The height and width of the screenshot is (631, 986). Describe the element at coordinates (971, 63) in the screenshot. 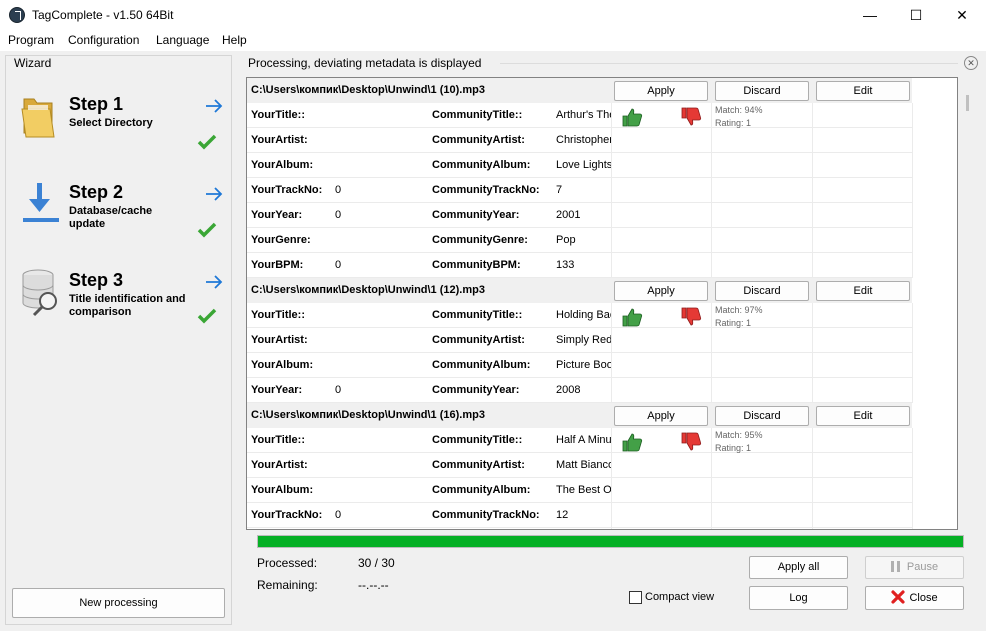

I see `close-panel-icon: ✕` at that location.